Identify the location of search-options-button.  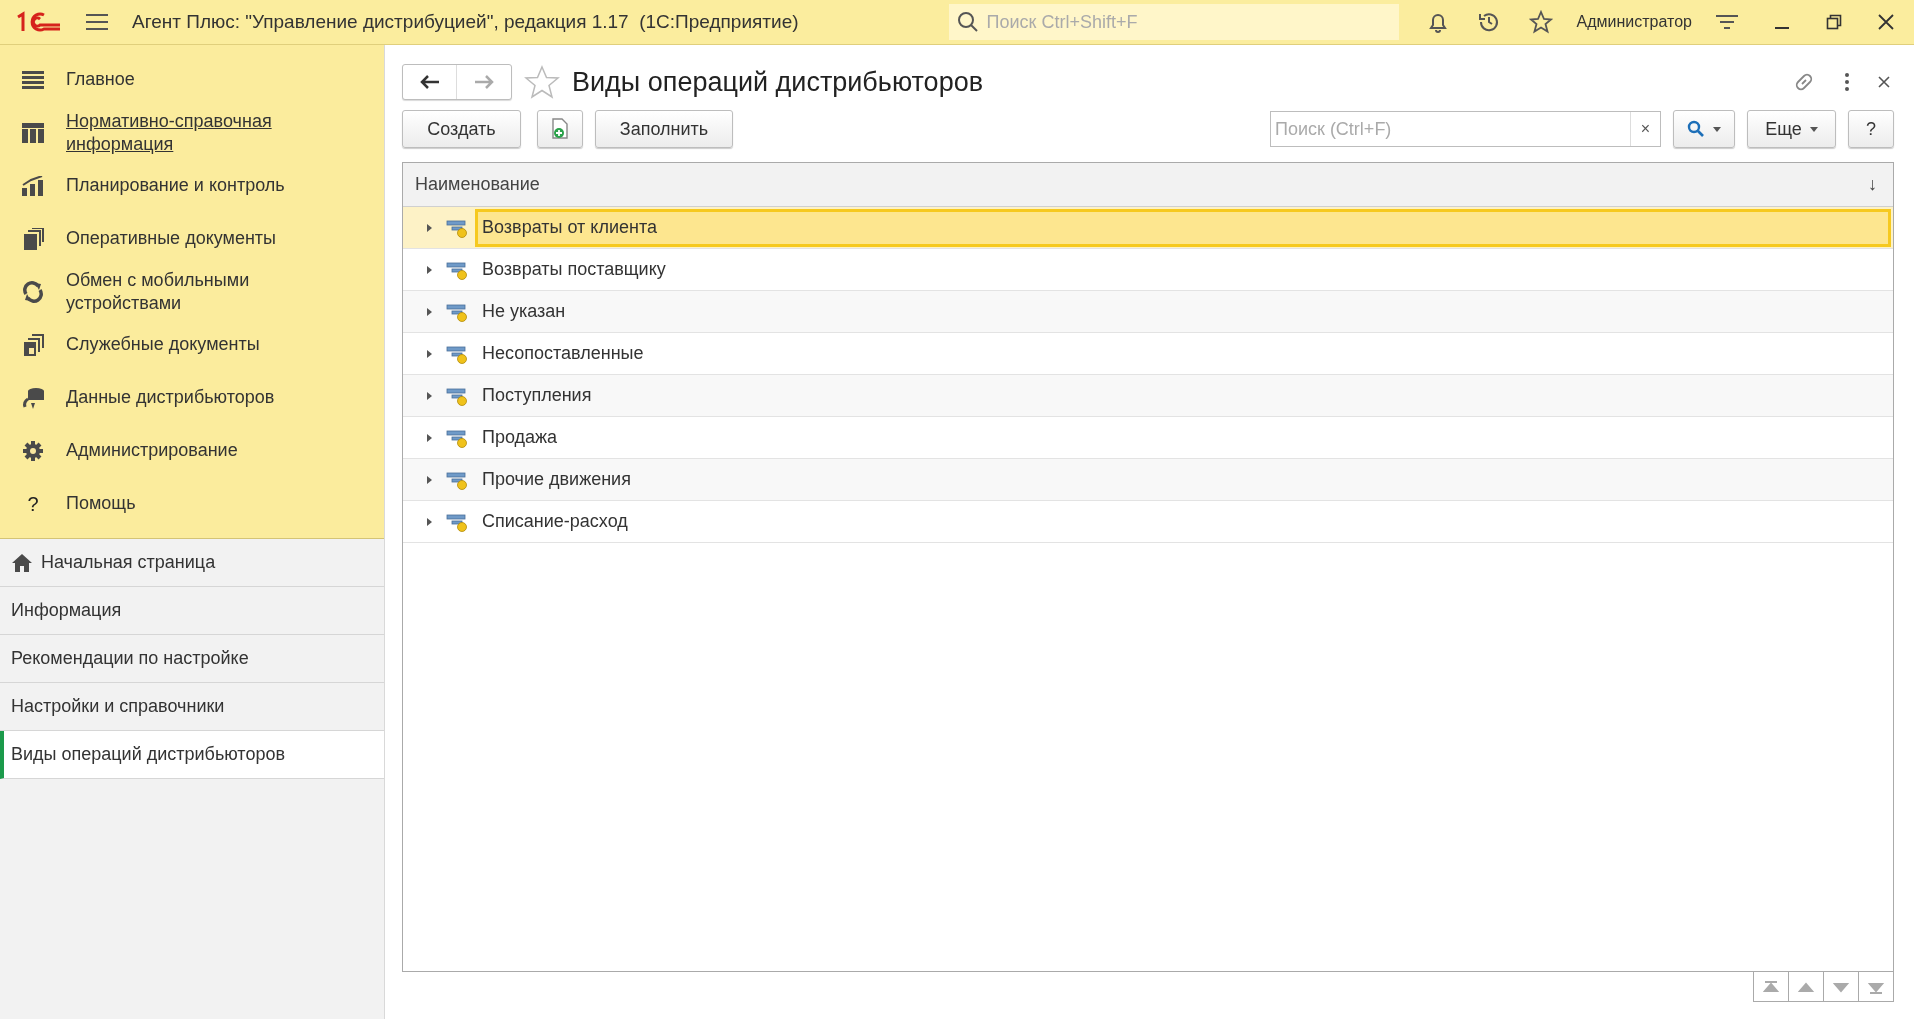
(1704, 129).